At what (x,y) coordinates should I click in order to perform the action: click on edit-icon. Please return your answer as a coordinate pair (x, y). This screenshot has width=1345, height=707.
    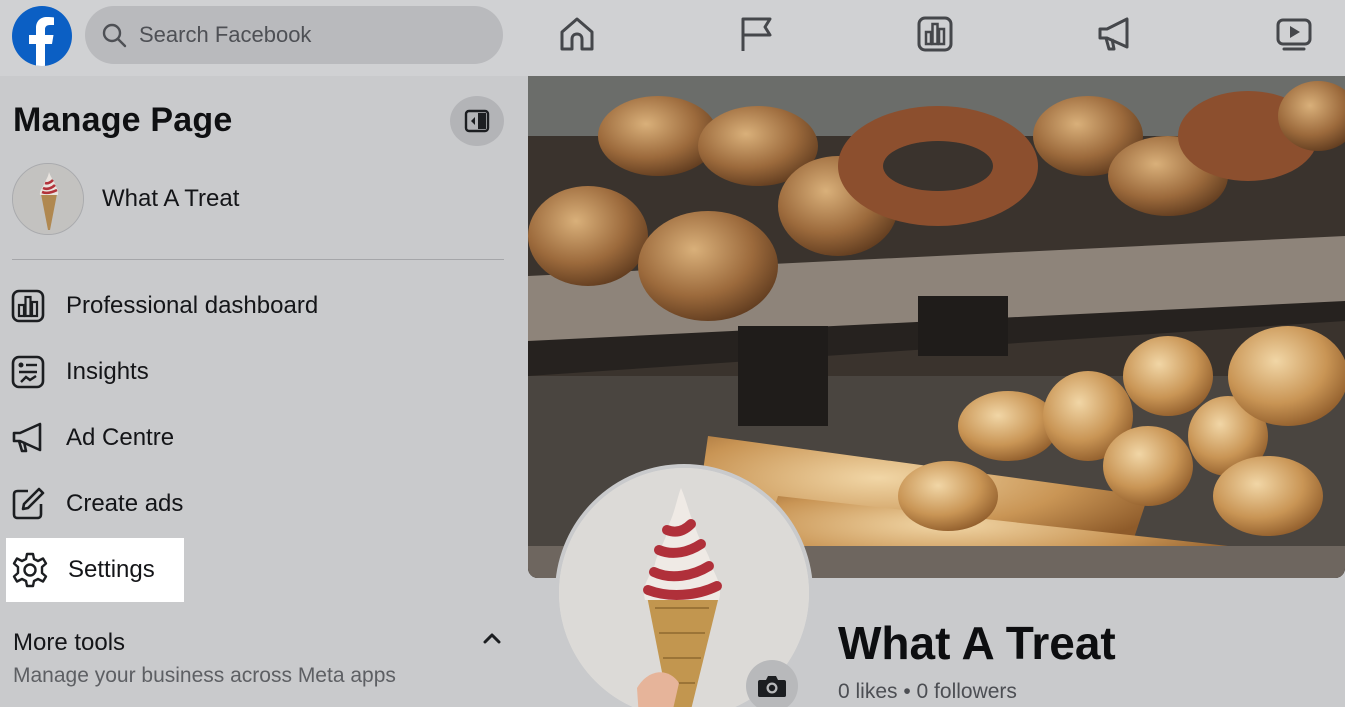
    Looking at the image, I should click on (28, 504).